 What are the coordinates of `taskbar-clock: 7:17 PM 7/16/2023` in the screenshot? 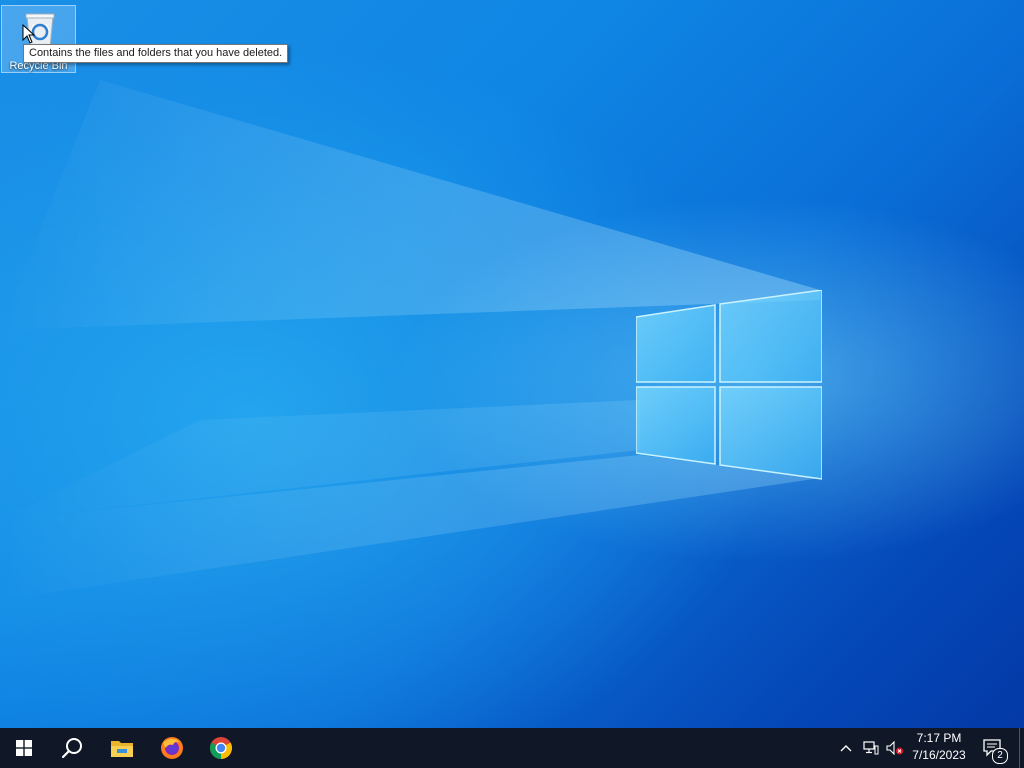 It's located at (939, 748).